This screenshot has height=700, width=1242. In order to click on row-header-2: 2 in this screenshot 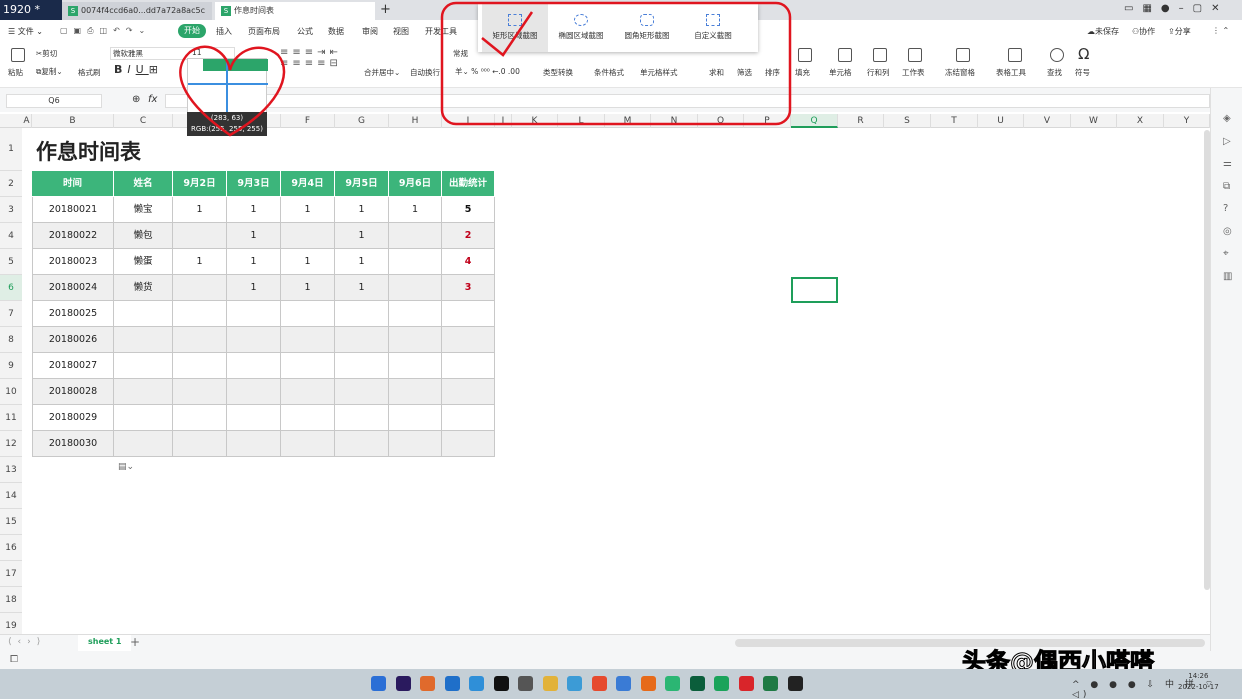, I will do `click(11, 184)`.